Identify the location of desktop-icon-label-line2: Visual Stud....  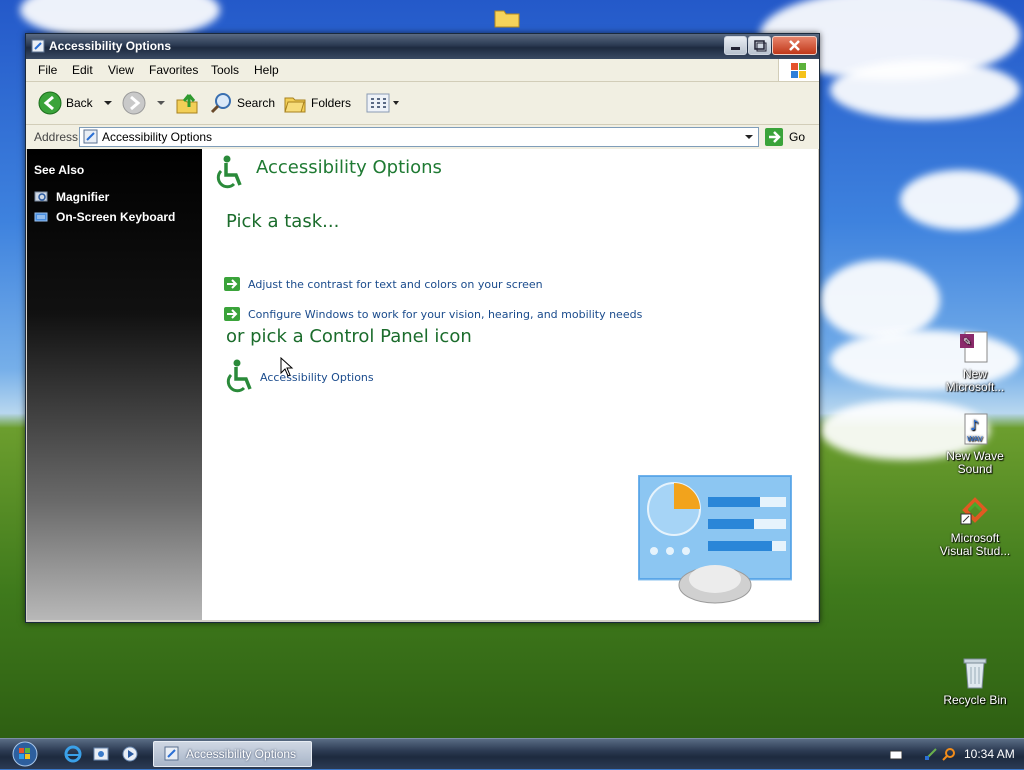
(975, 551).